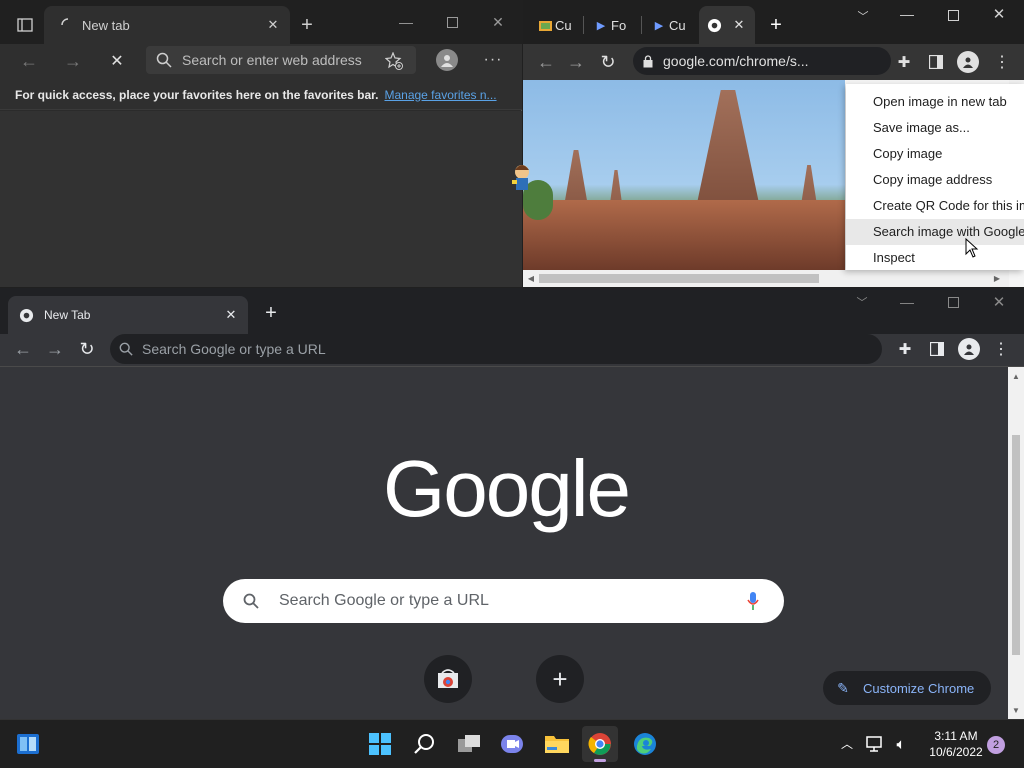 Image resolution: width=1024 pixels, height=768 pixels. Describe the element at coordinates (496, 349) in the screenshot. I see `chrome-bottom-omnibox: Search Google or type a URL` at that location.